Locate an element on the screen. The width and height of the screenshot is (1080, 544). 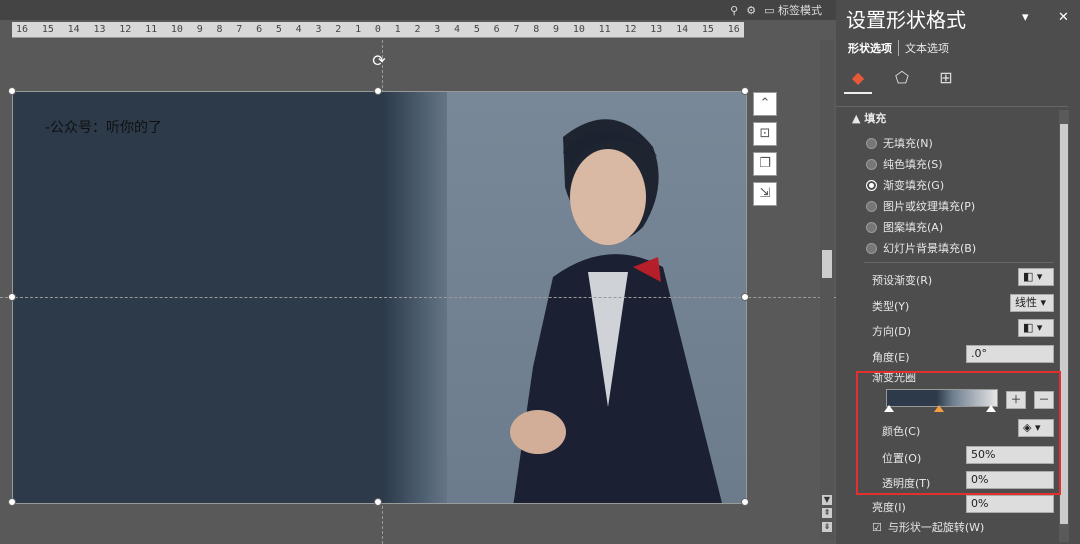
panel-menu-icon: ▾ is located at coordinates (1025, 17).